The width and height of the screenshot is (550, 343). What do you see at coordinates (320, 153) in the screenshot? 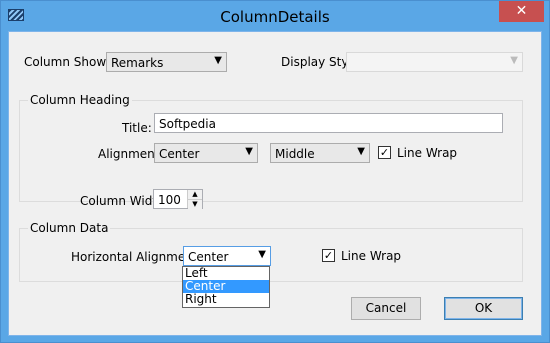
I see `heading-vertical-select: Middle ▼` at bounding box center [320, 153].